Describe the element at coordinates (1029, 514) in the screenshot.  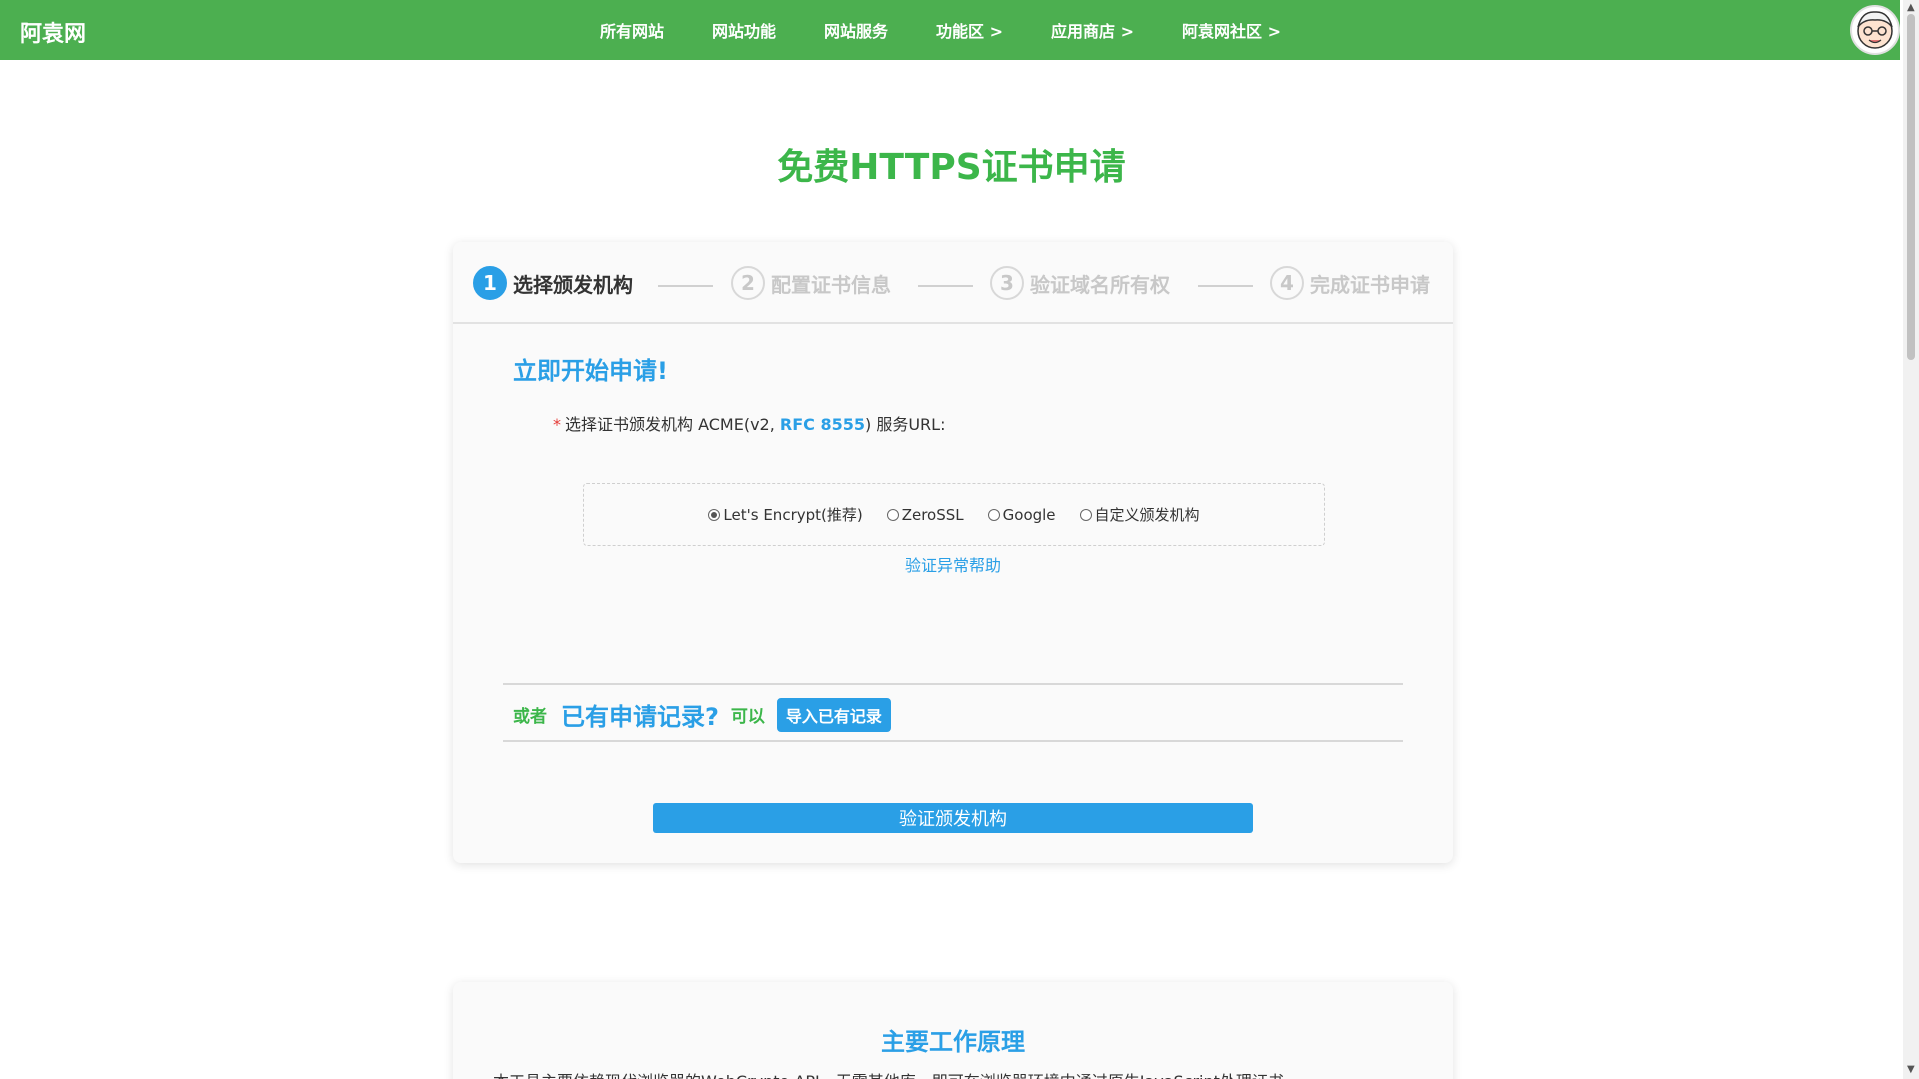
I see `radio-label: Google` at that location.